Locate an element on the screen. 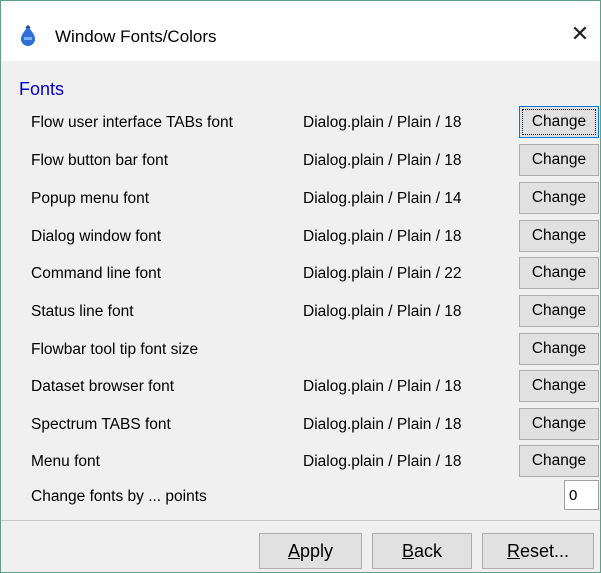 Image resolution: width=601 pixels, height=573 pixels. change-dataset-browser-font-button: Change is located at coordinates (559, 386).